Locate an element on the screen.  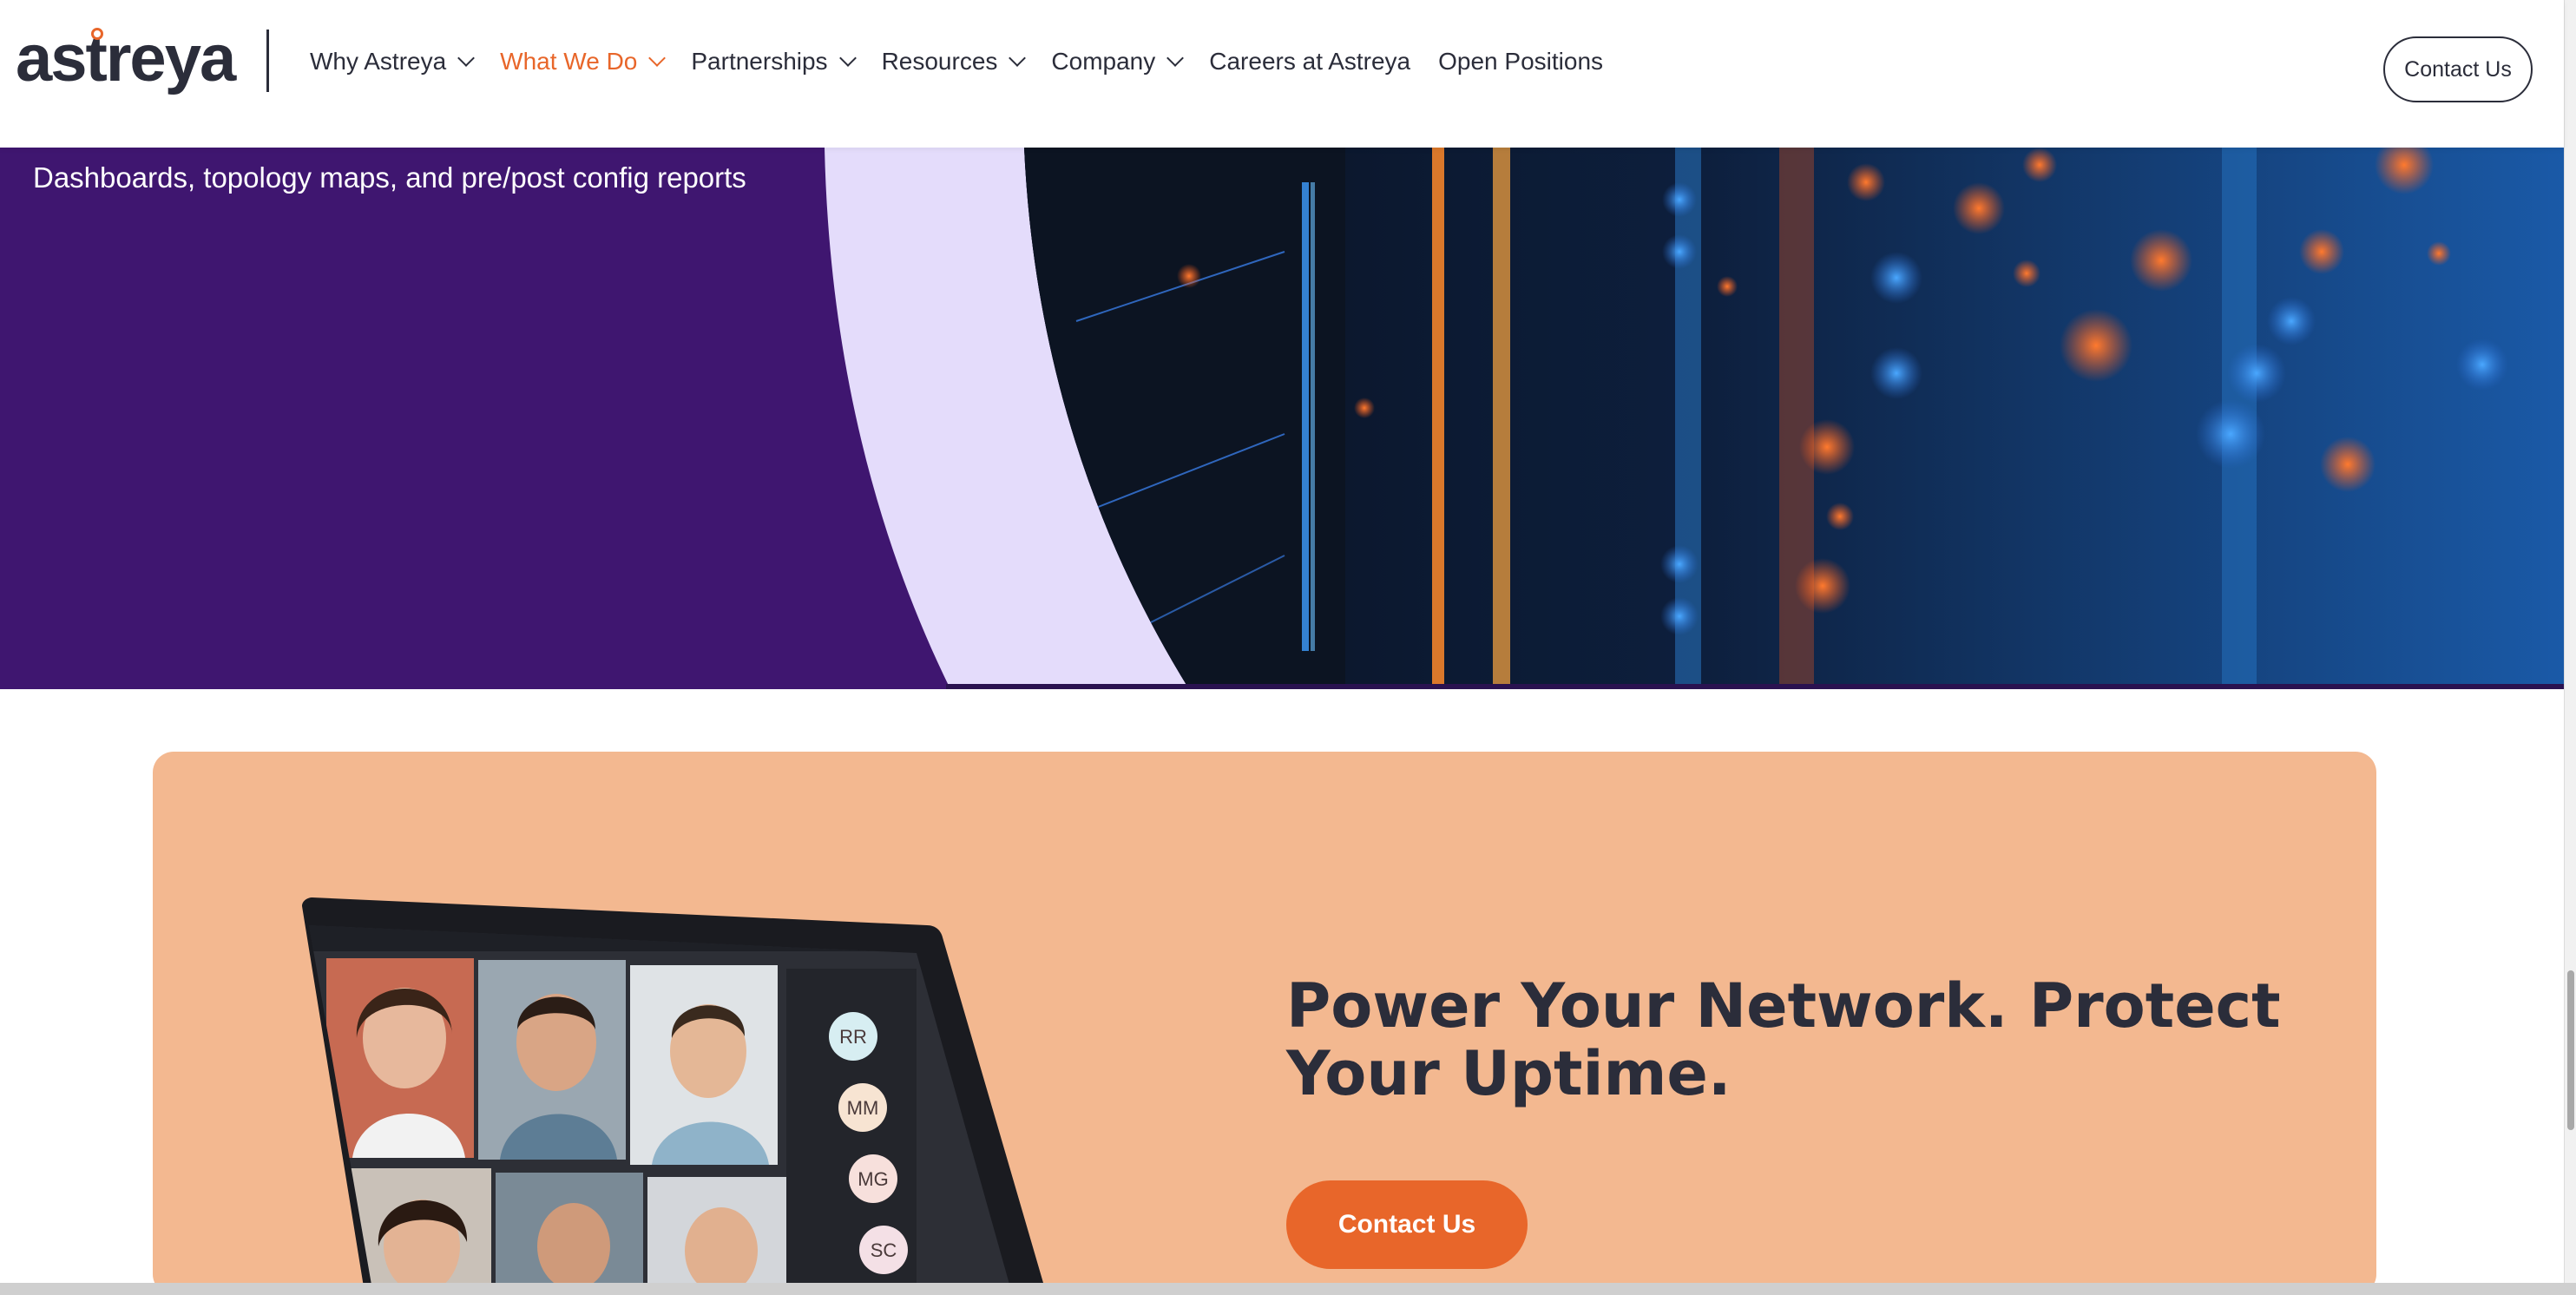
nav-label: Company is located at coordinates (1103, 62).